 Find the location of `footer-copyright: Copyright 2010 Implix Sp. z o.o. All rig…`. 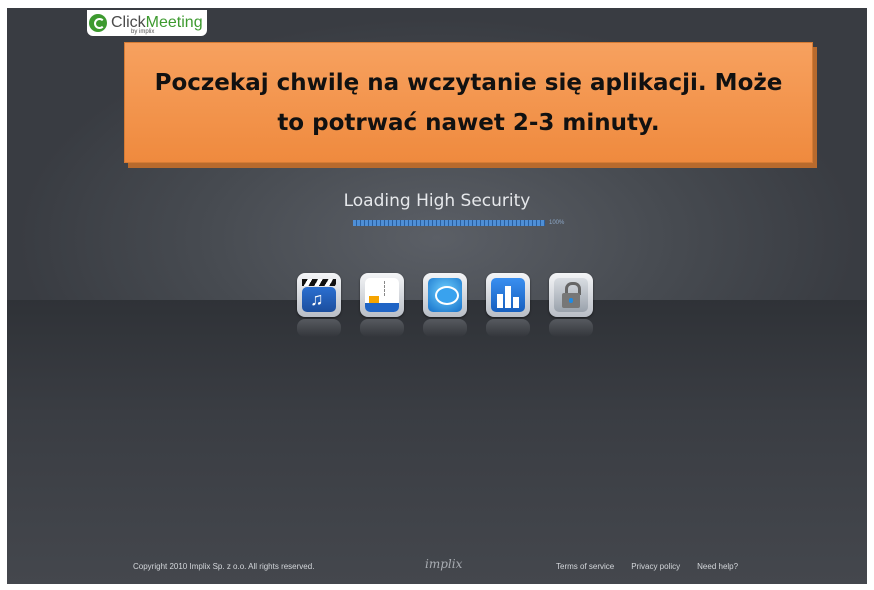

footer-copyright: Copyright 2010 Implix Sp. z o.o. All rig… is located at coordinates (224, 566).